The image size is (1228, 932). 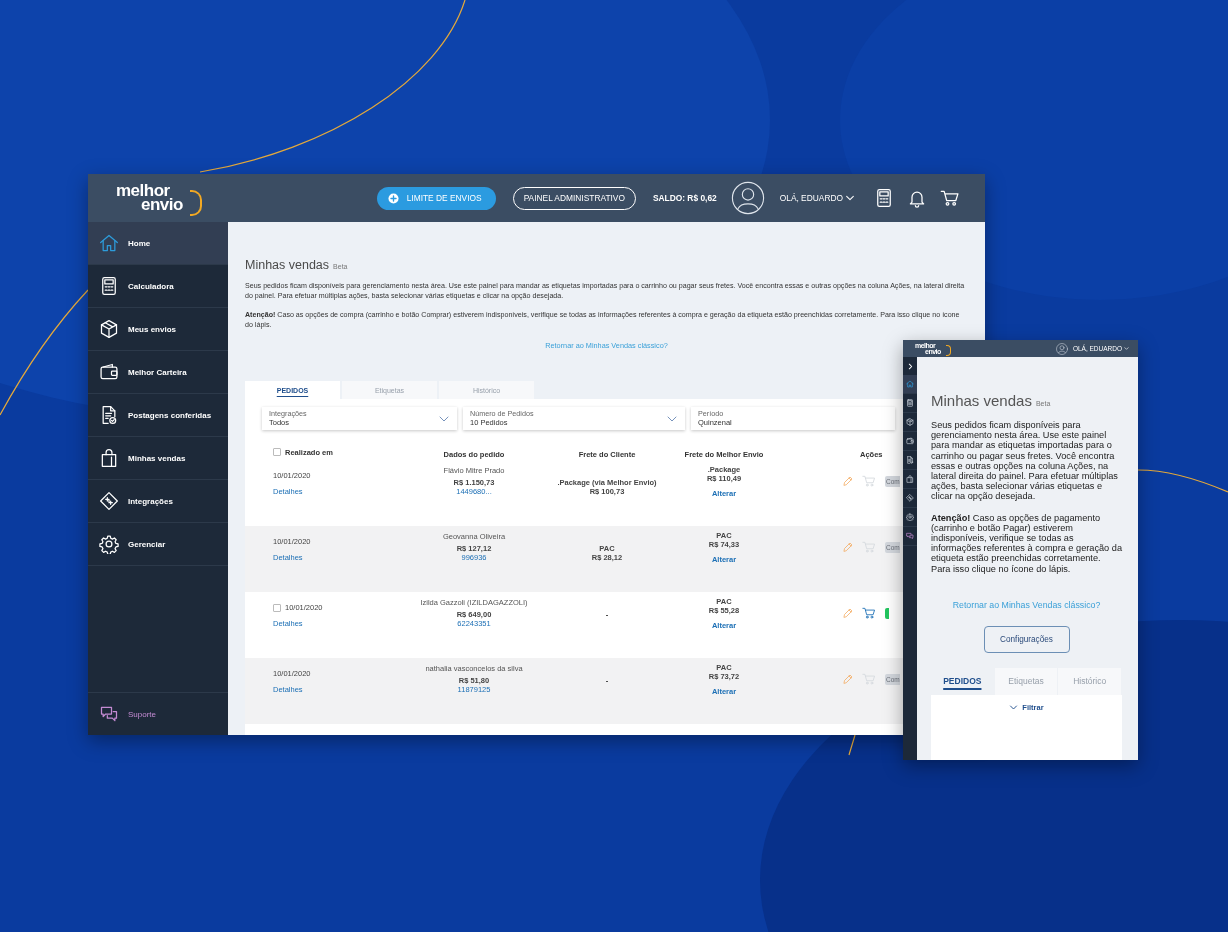 What do you see at coordinates (910, 460) in the screenshot?
I see `document-icon` at bounding box center [910, 460].